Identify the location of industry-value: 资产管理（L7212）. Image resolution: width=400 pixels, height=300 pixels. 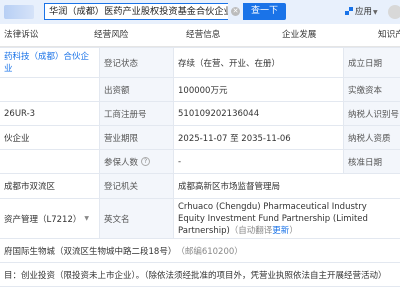
(43, 219).